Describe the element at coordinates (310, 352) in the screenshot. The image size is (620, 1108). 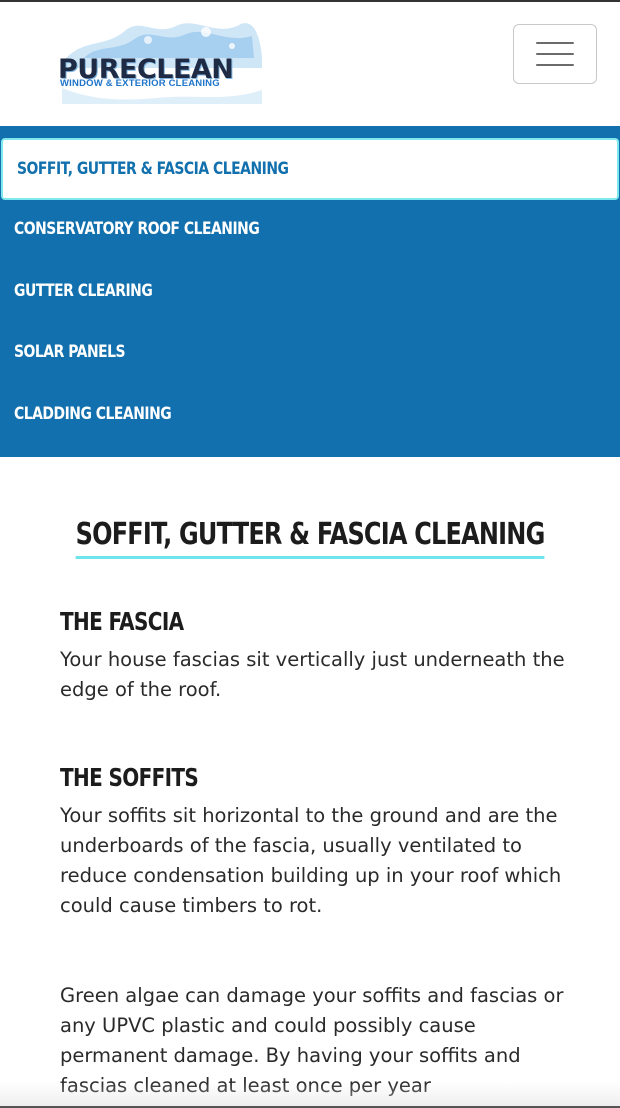
I see `nav-item-solar-panels: Solar Panels` at that location.